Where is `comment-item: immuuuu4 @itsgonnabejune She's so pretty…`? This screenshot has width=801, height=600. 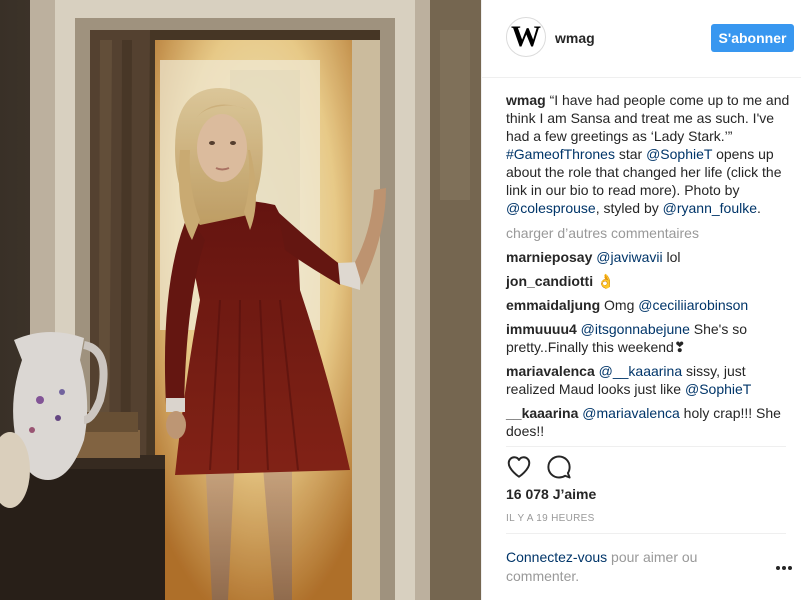
comment-item: immuuuu4 @itsgonnabejune She's so pretty… is located at coordinates (652, 338).